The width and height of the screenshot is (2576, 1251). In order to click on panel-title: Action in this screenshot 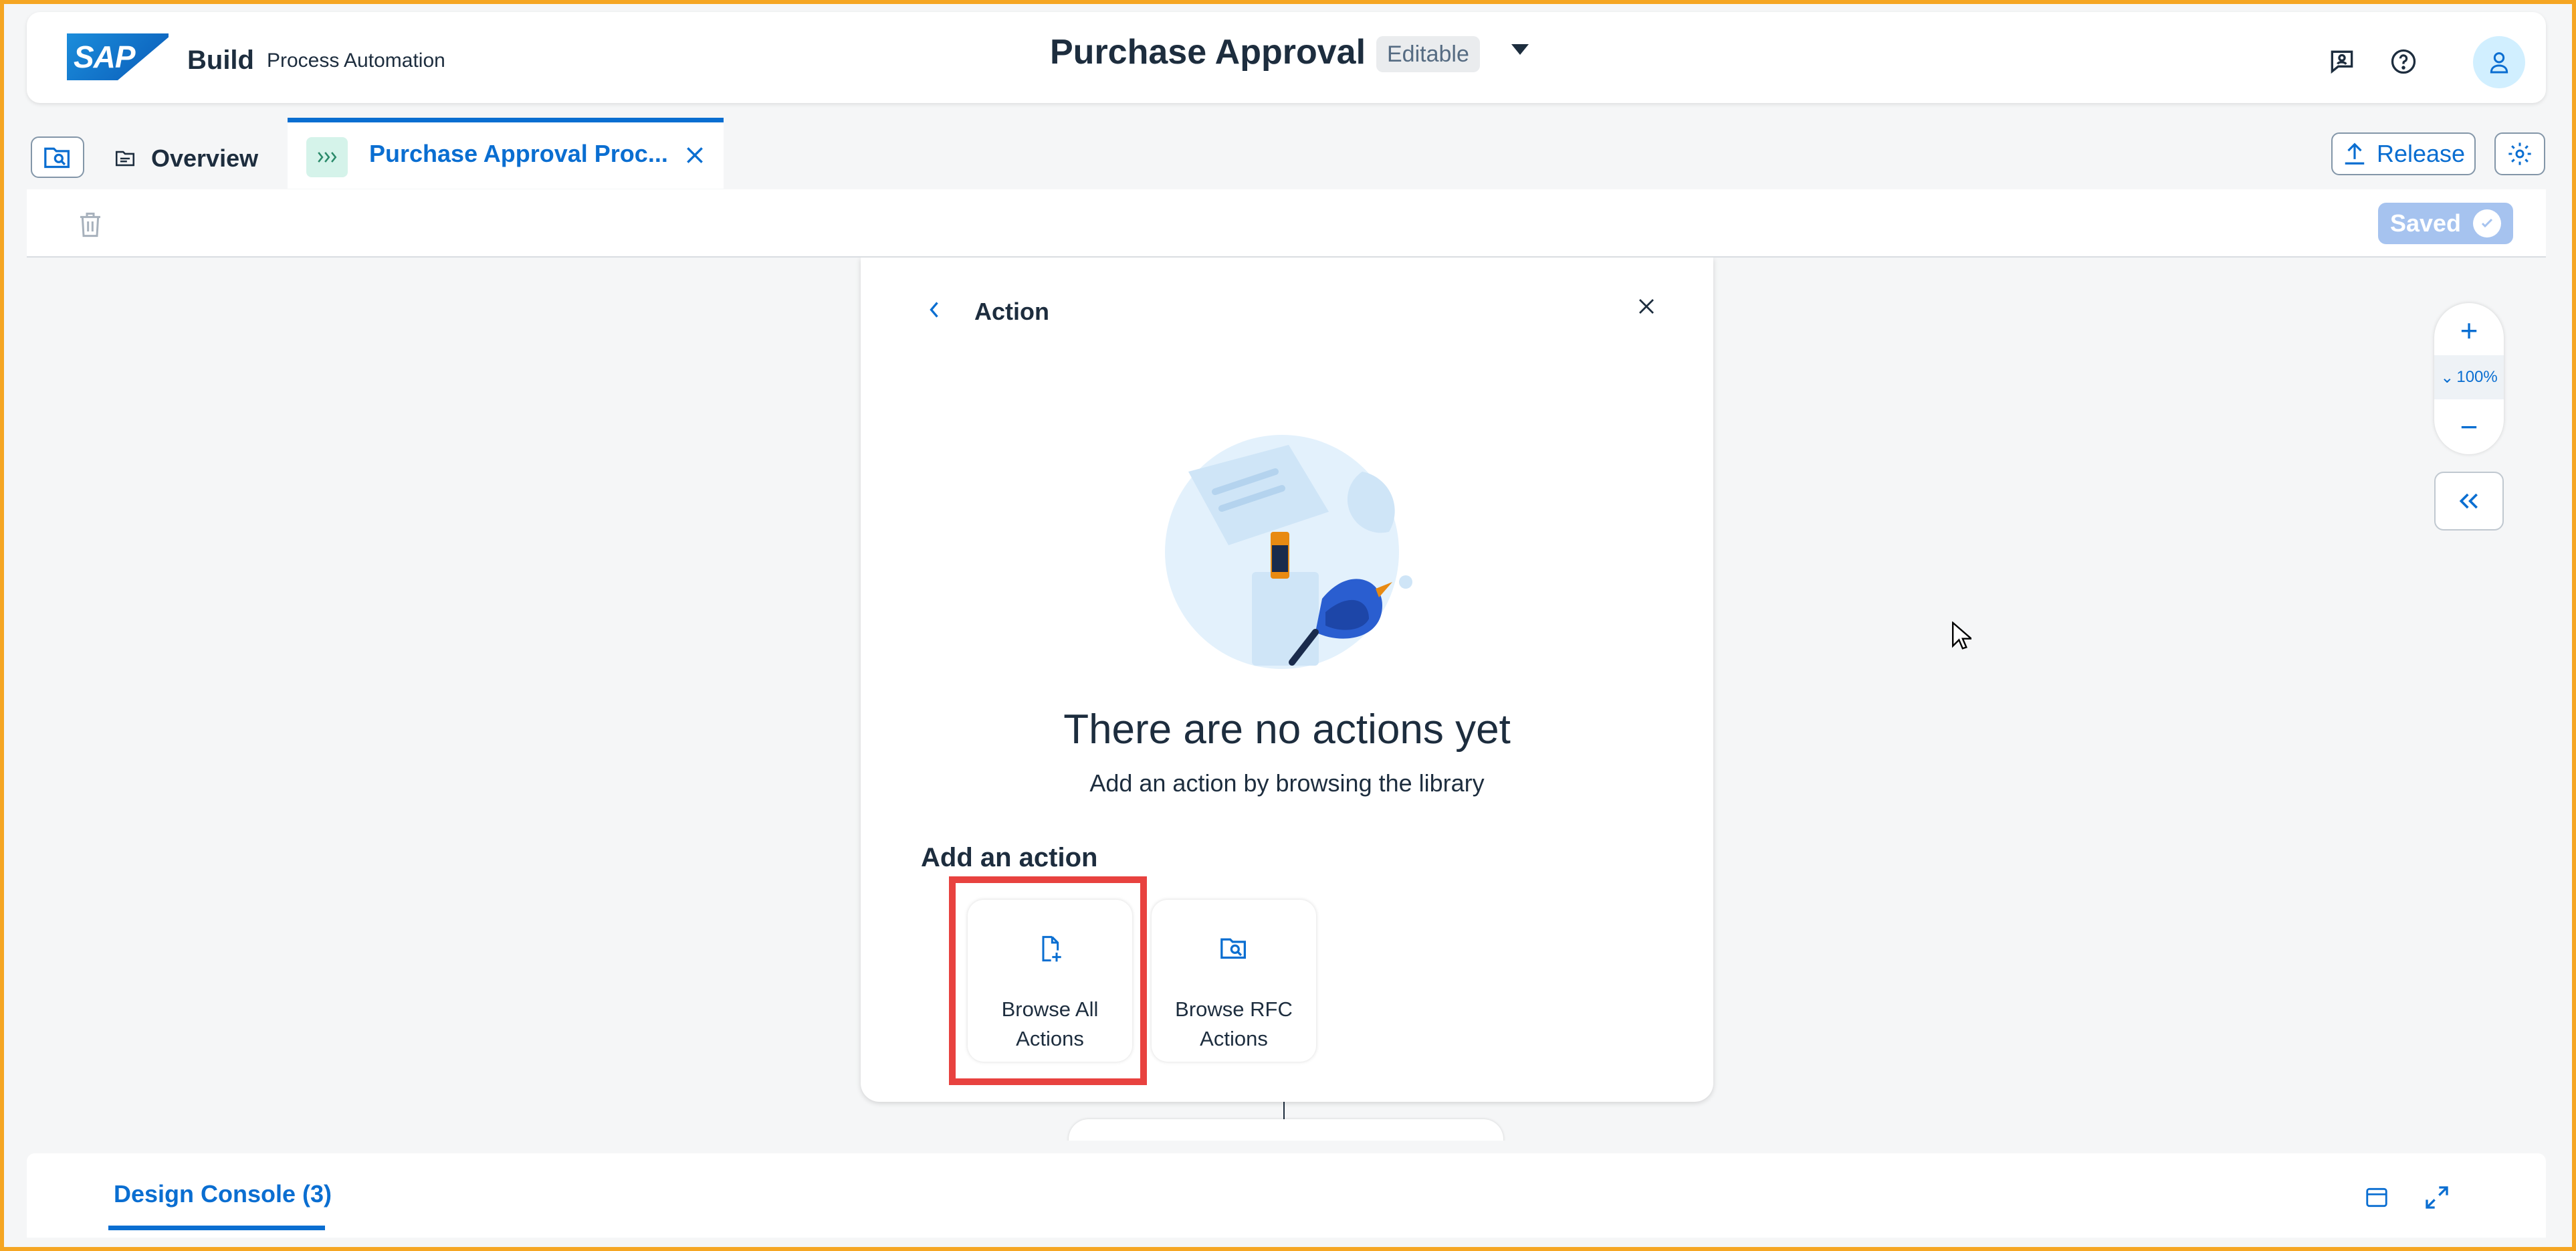, I will do `click(1012, 311)`.